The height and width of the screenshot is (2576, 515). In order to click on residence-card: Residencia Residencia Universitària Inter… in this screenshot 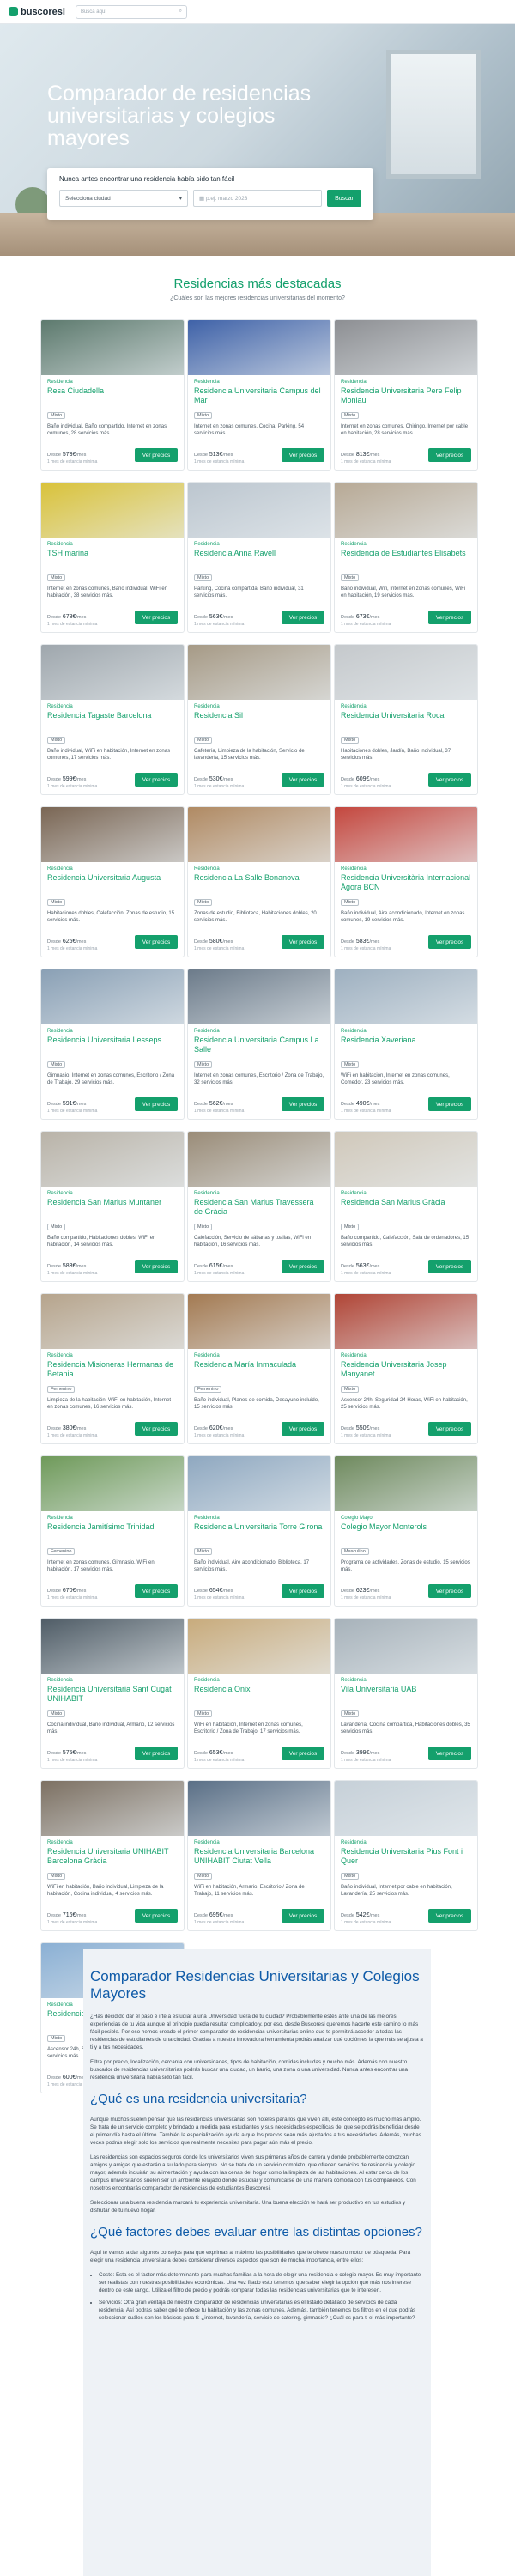, I will do `click(406, 881)`.